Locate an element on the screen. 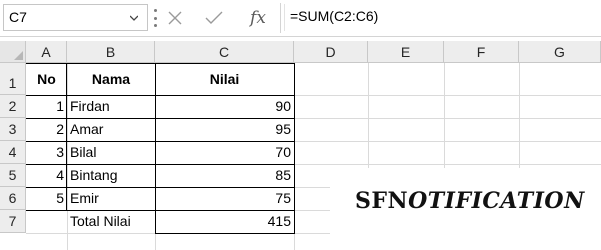  cell-nilai: 70 is located at coordinates (224, 152).